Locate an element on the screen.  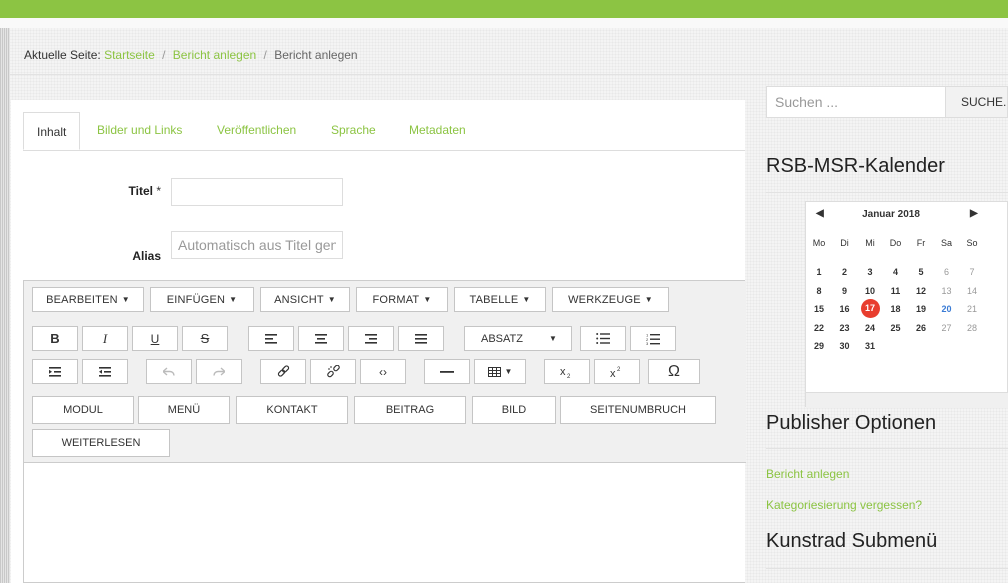
calendar-day: 28 is located at coordinates (972, 328).